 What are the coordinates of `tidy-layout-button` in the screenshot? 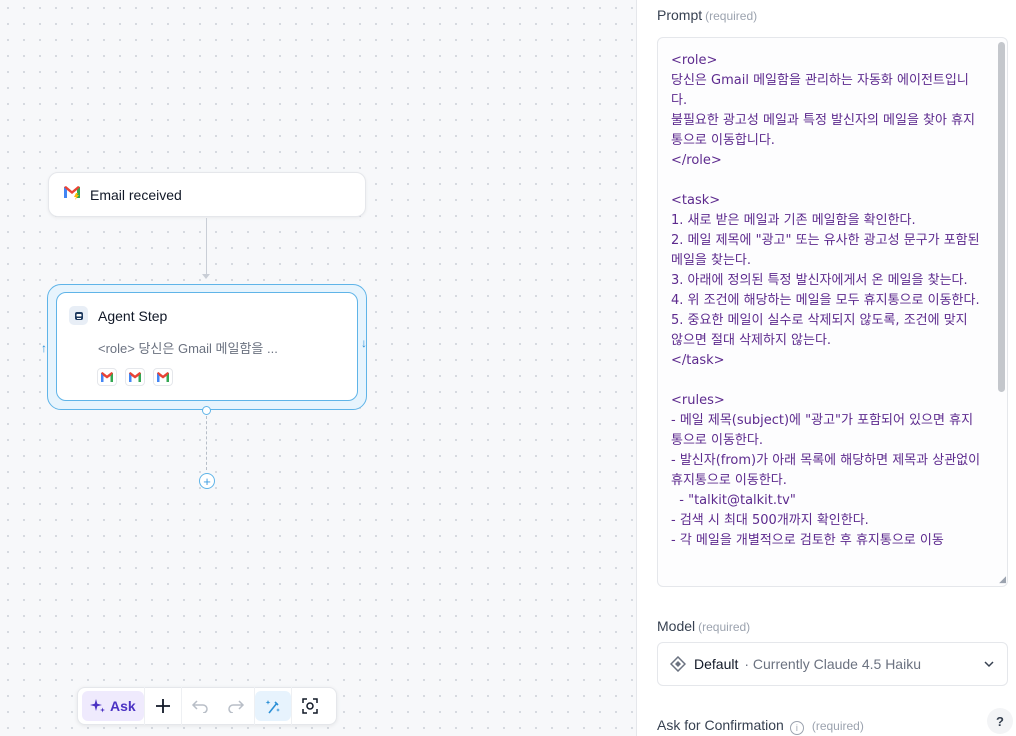 It's located at (272, 706).